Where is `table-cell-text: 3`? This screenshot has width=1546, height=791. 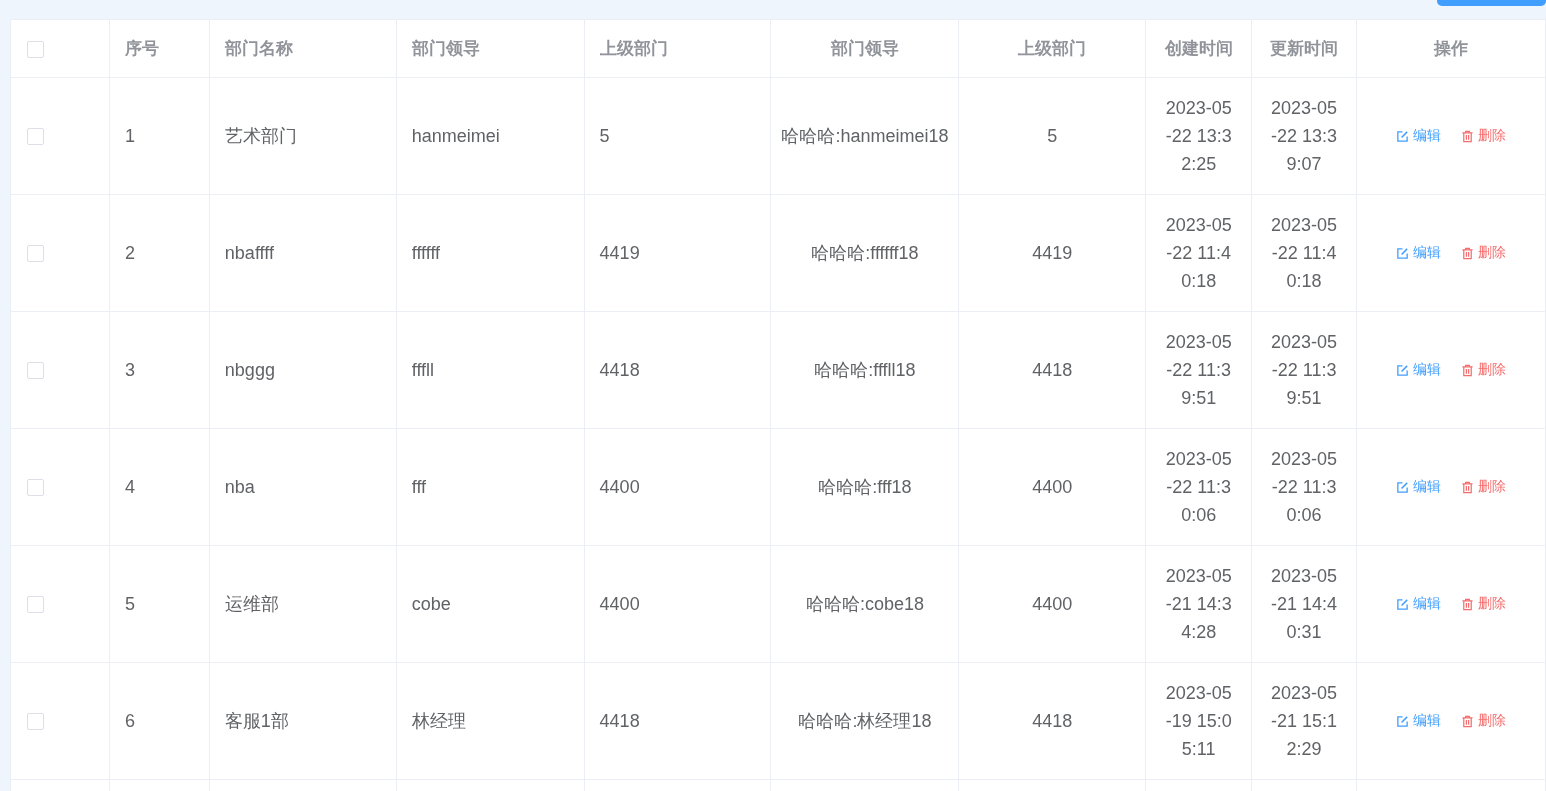 table-cell-text: 3 is located at coordinates (129, 370).